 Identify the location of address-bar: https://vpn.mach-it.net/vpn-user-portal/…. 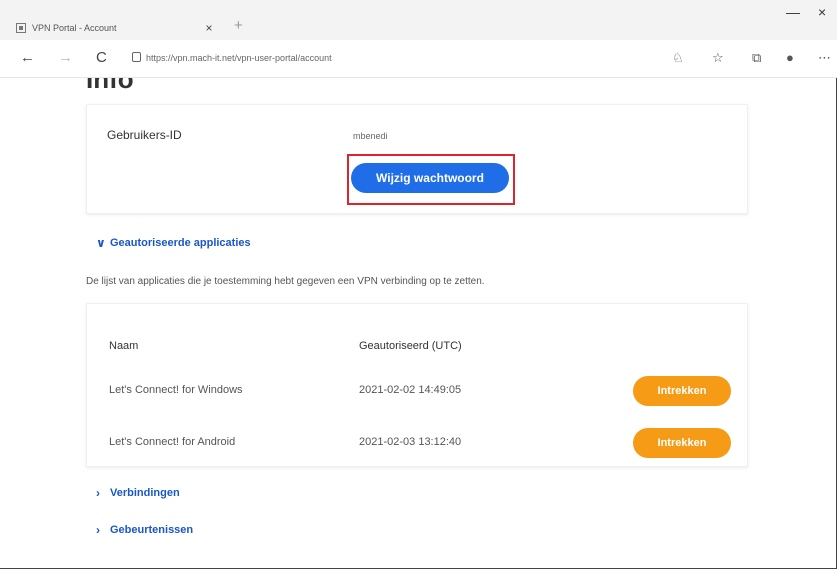
(296, 58).